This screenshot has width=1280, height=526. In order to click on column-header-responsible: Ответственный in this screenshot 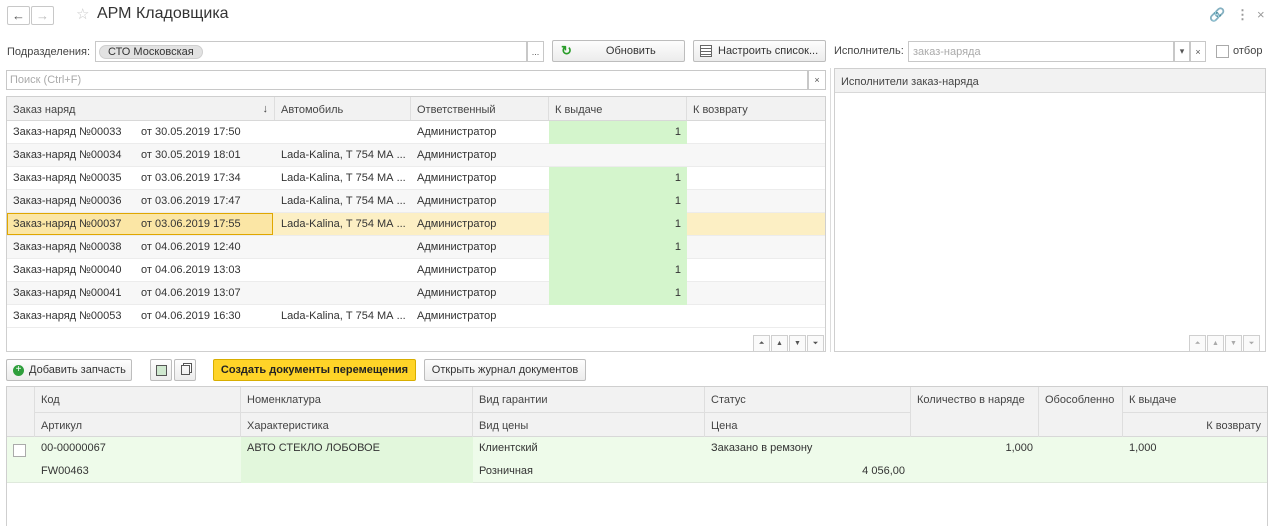, I will do `click(480, 108)`.